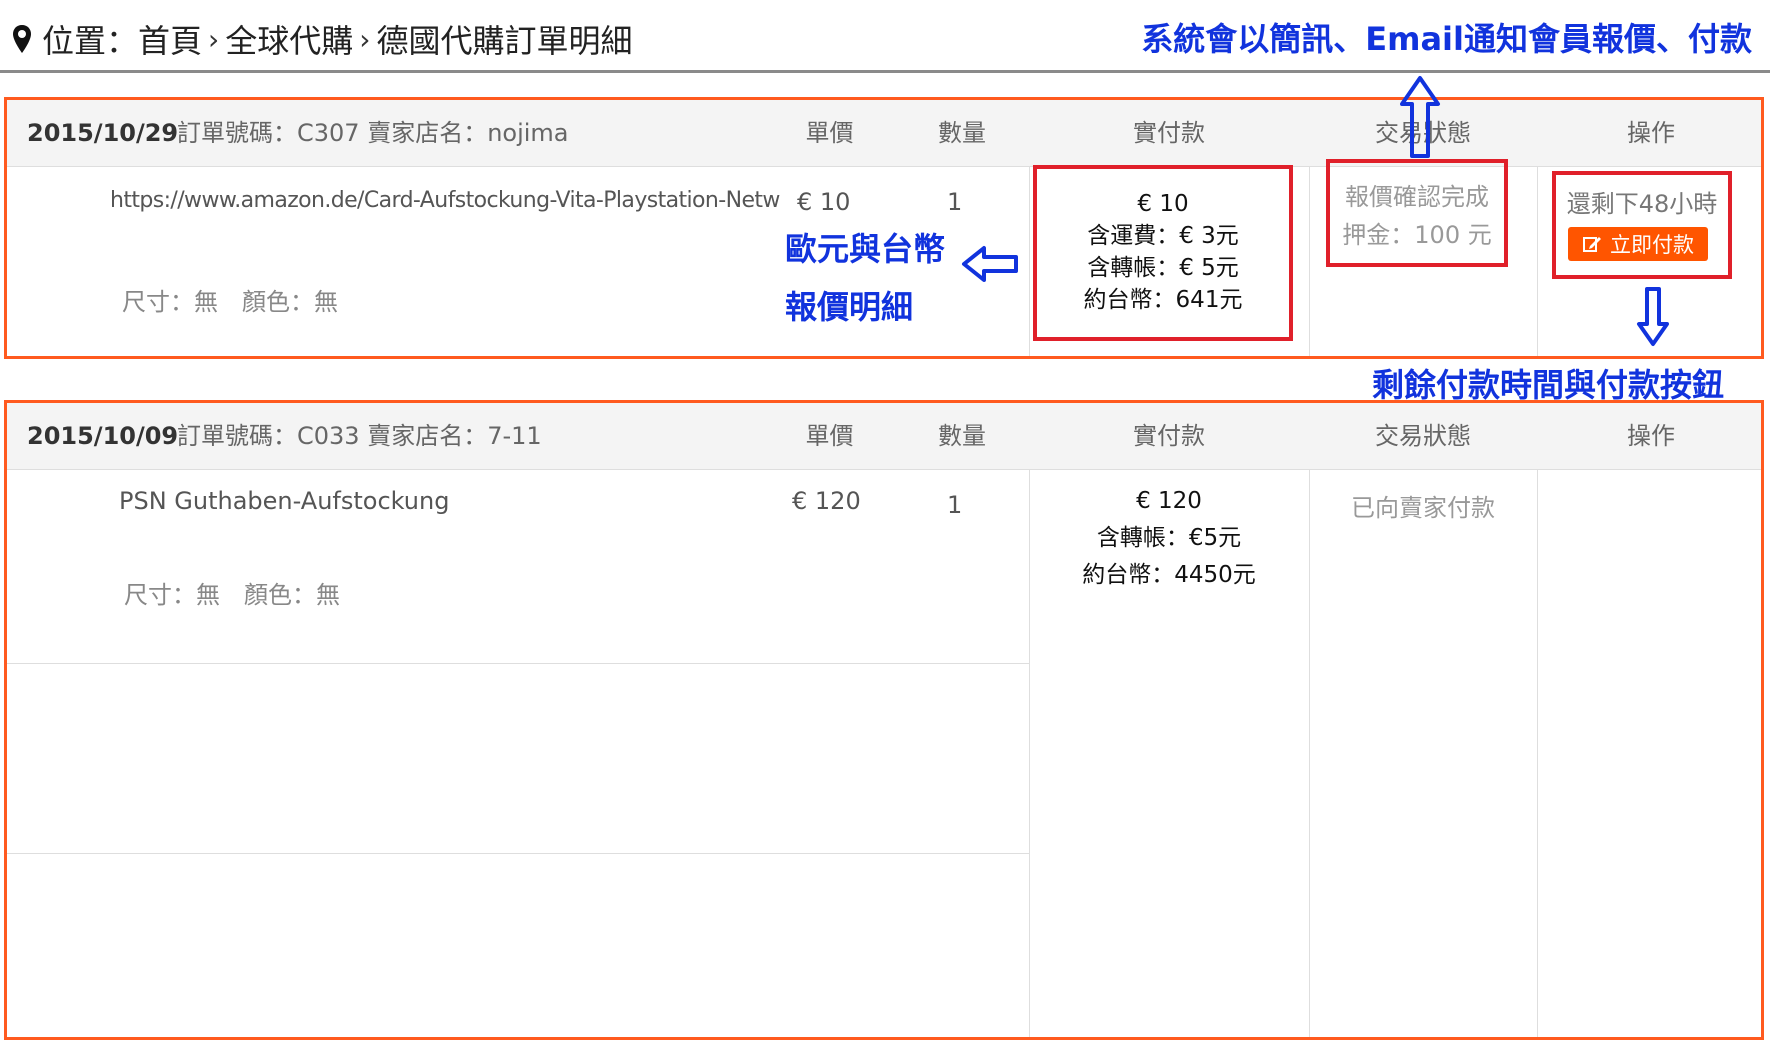  What do you see at coordinates (1169, 501) in the screenshot?
I see `payment-total: € 120` at bounding box center [1169, 501].